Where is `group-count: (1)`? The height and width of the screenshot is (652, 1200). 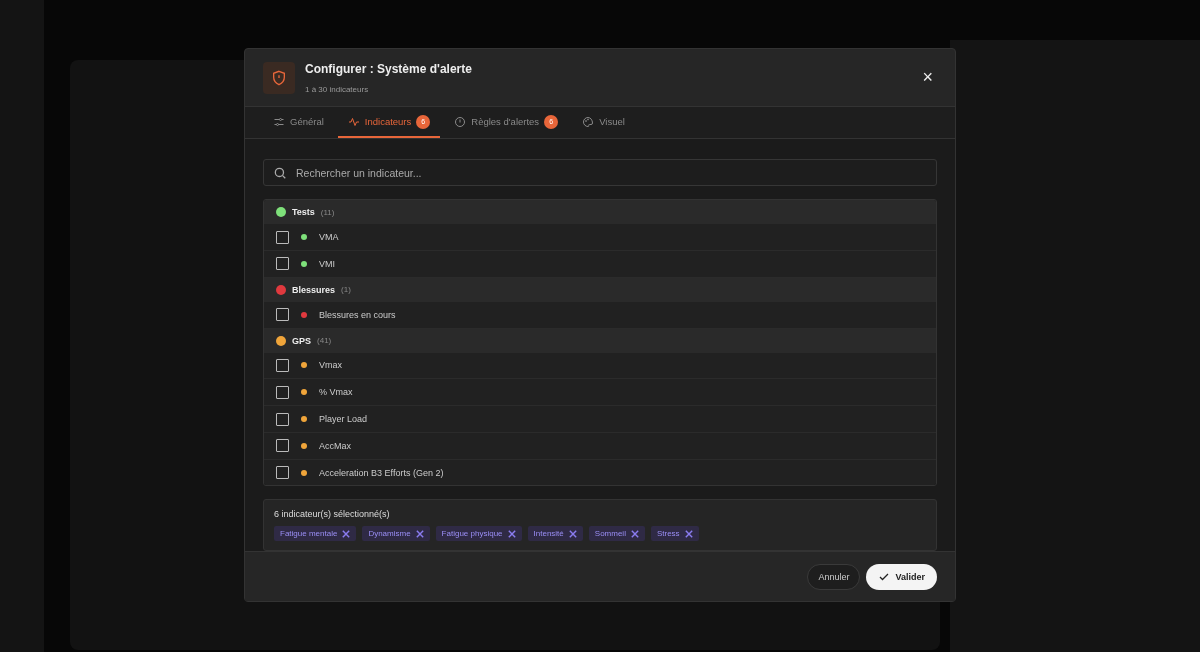
group-count: (1) is located at coordinates (346, 290).